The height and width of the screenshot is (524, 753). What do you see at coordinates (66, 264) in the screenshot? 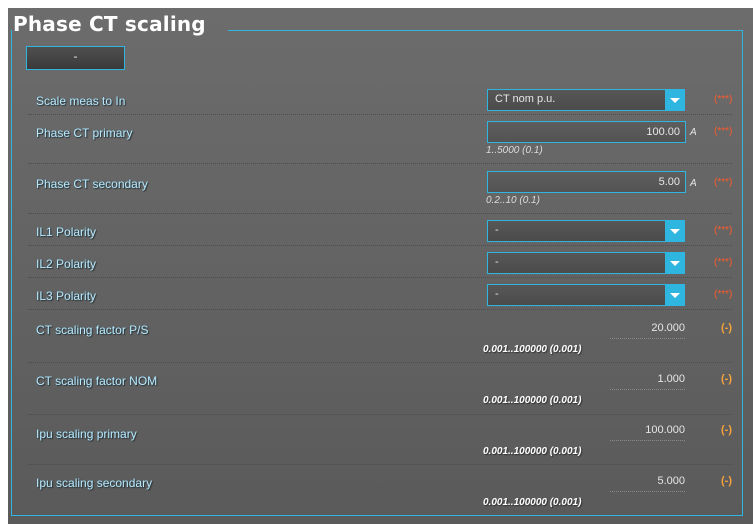
I see `il2-polarity-label: IL2 Polarity` at bounding box center [66, 264].